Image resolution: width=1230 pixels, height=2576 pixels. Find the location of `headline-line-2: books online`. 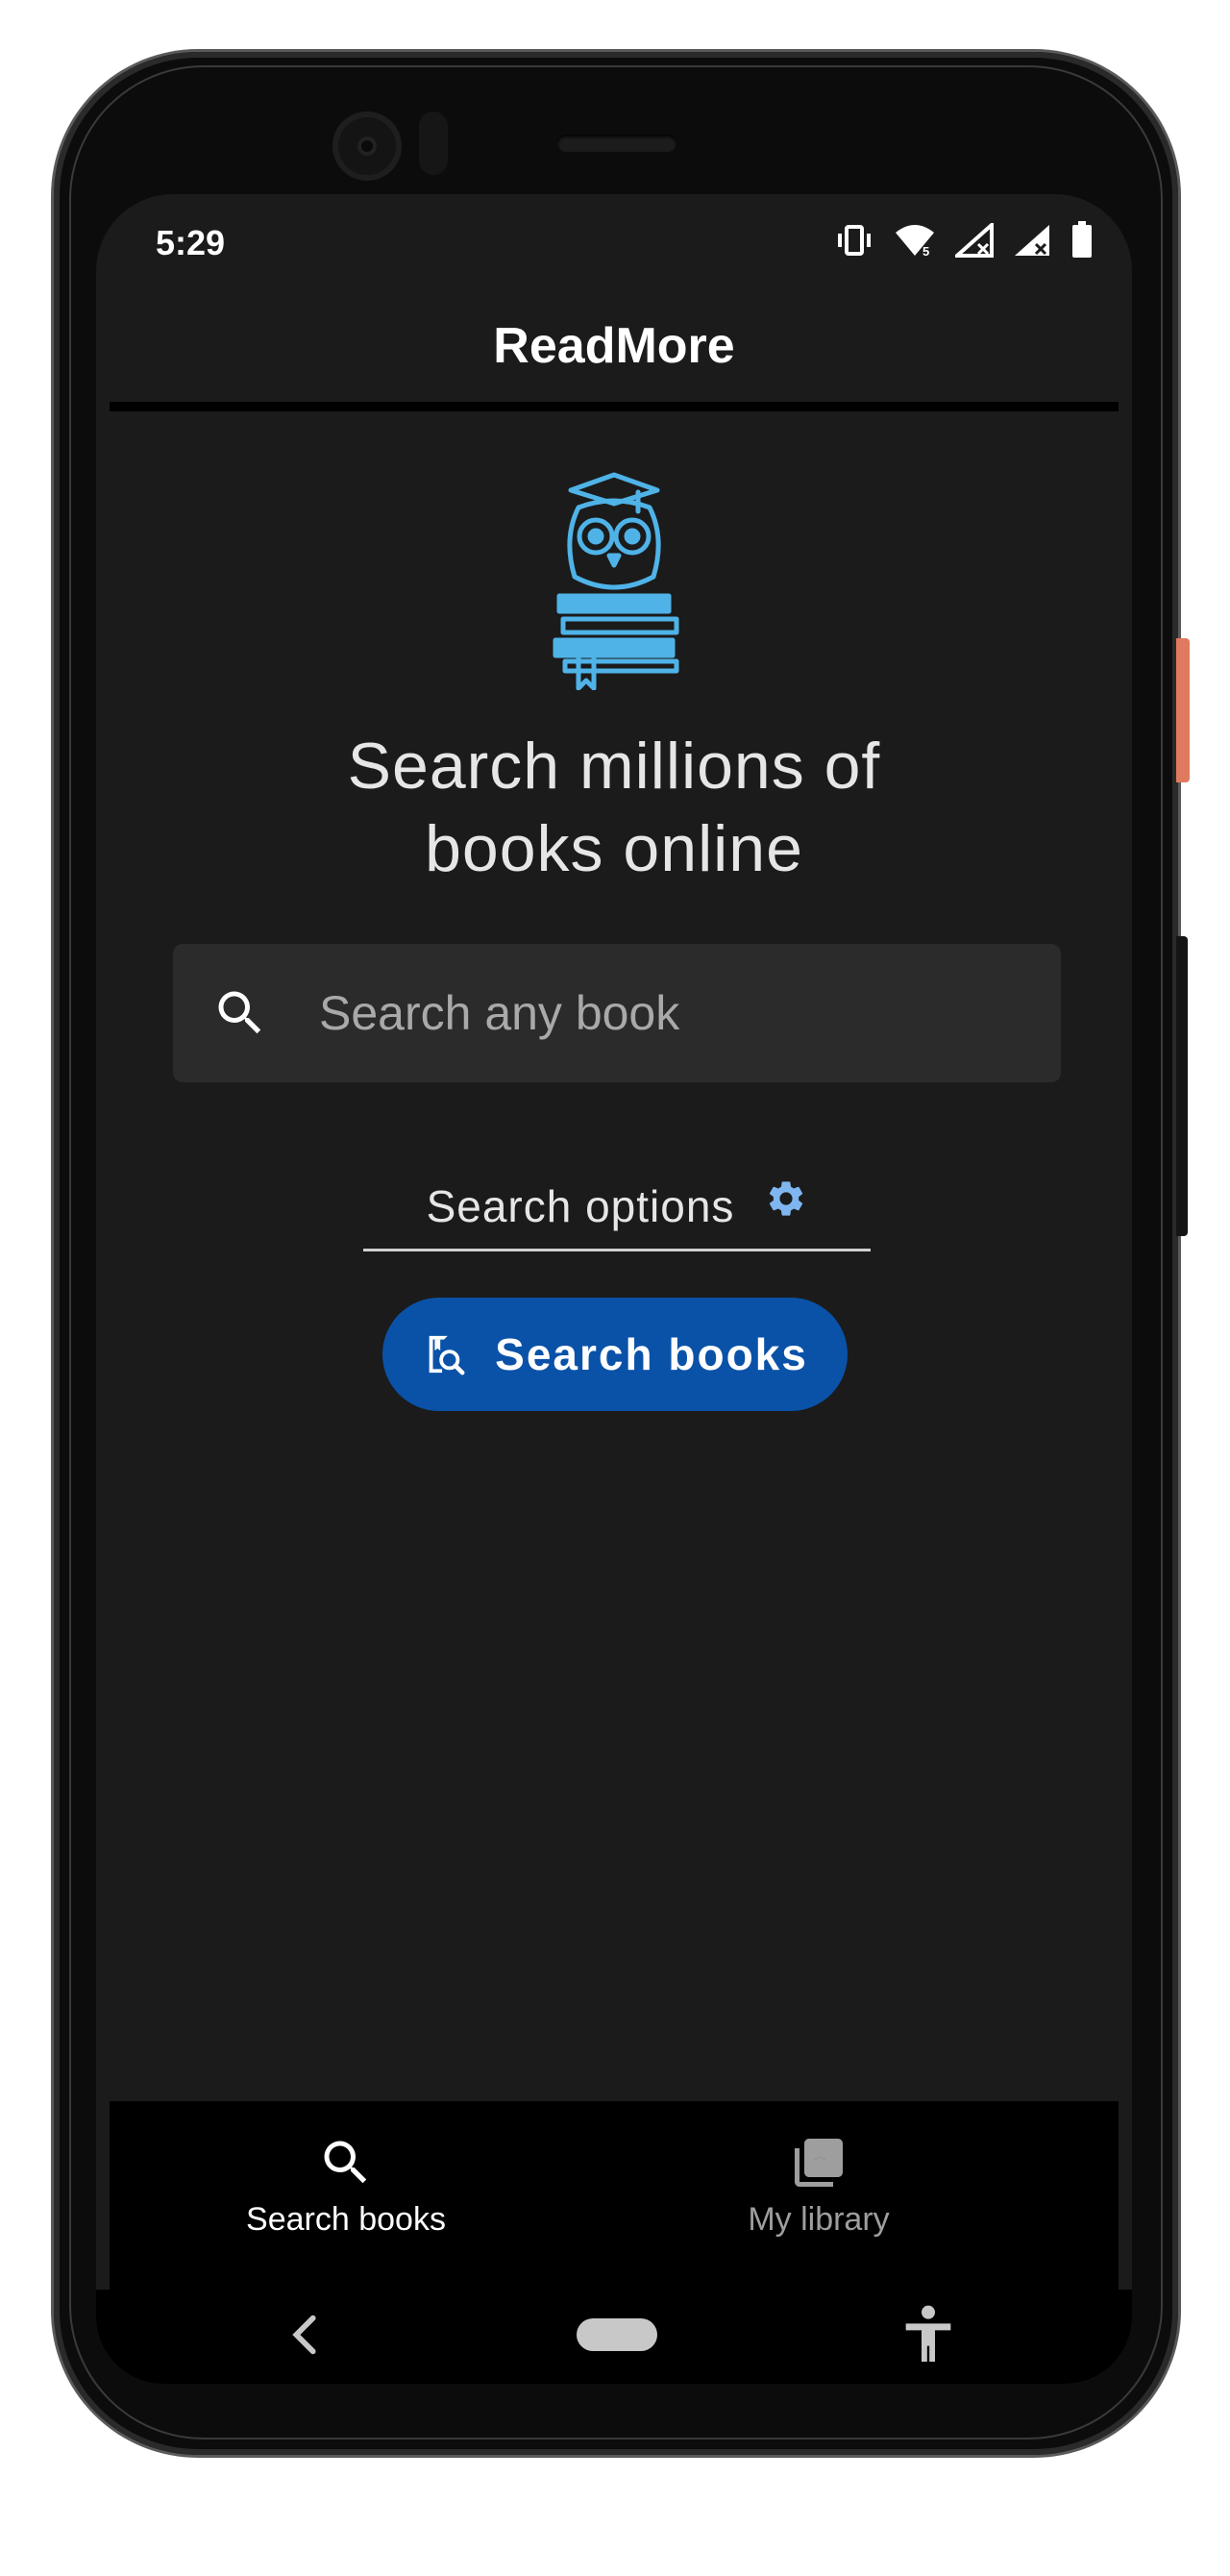

headline-line-2: books online is located at coordinates (614, 849).